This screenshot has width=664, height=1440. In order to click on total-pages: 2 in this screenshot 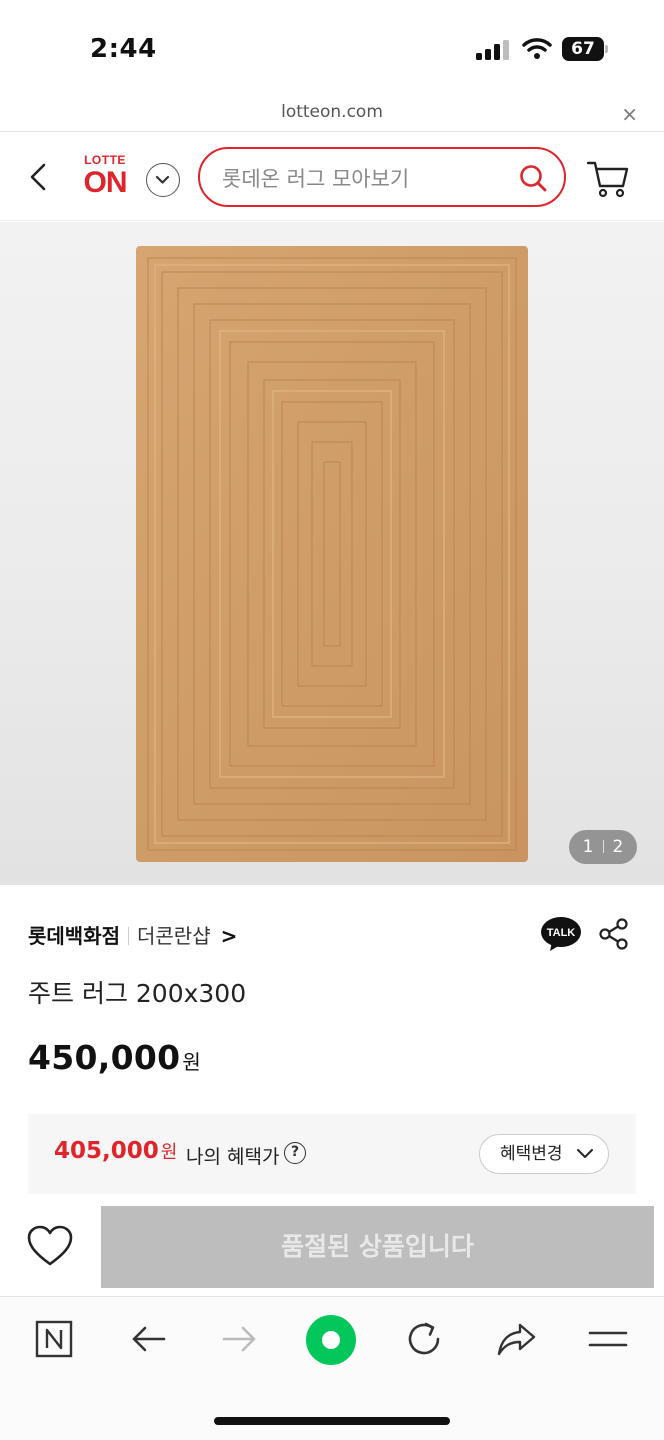, I will do `click(618, 847)`.